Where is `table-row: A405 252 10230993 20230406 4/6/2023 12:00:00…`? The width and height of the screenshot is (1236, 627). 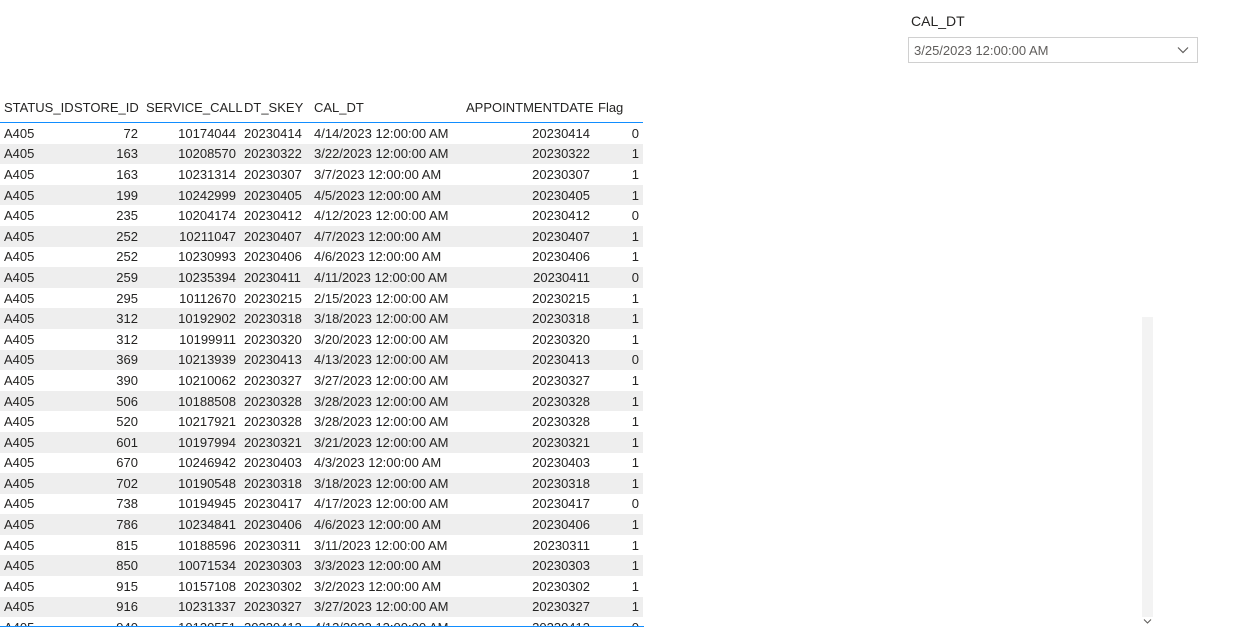
table-row: A405 252 10230993 20230406 4/6/2023 12:00:00… is located at coordinates (321, 257).